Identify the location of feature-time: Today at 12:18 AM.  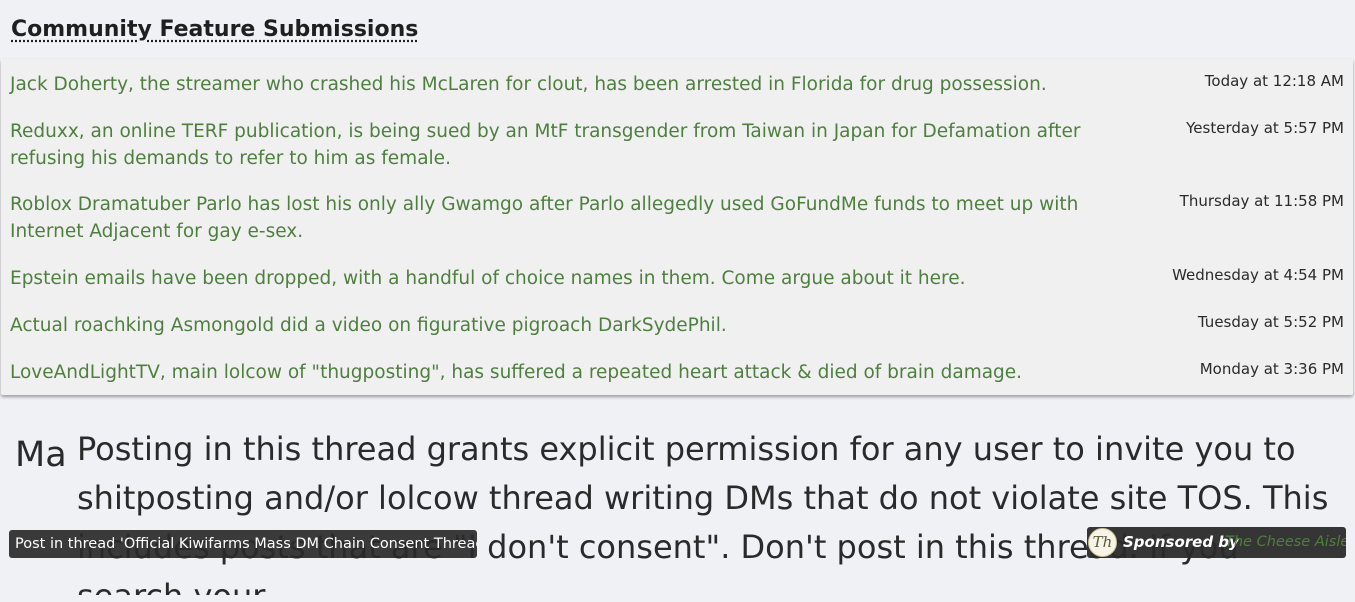
(1274, 81).